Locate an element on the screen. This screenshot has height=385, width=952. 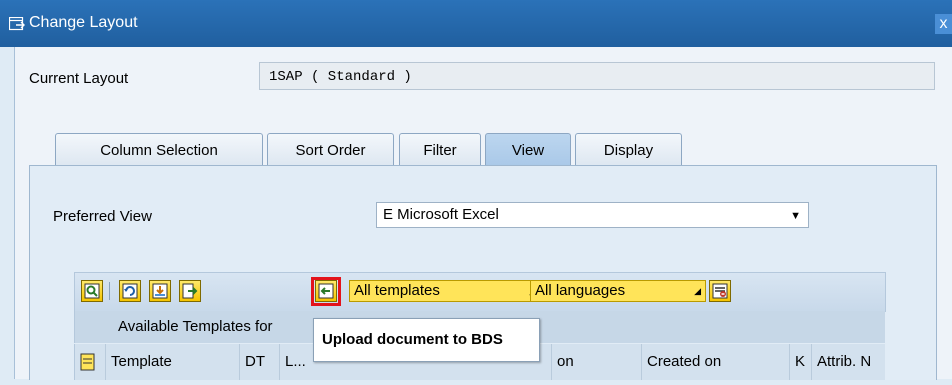
refresh-icon is located at coordinates (130, 291).